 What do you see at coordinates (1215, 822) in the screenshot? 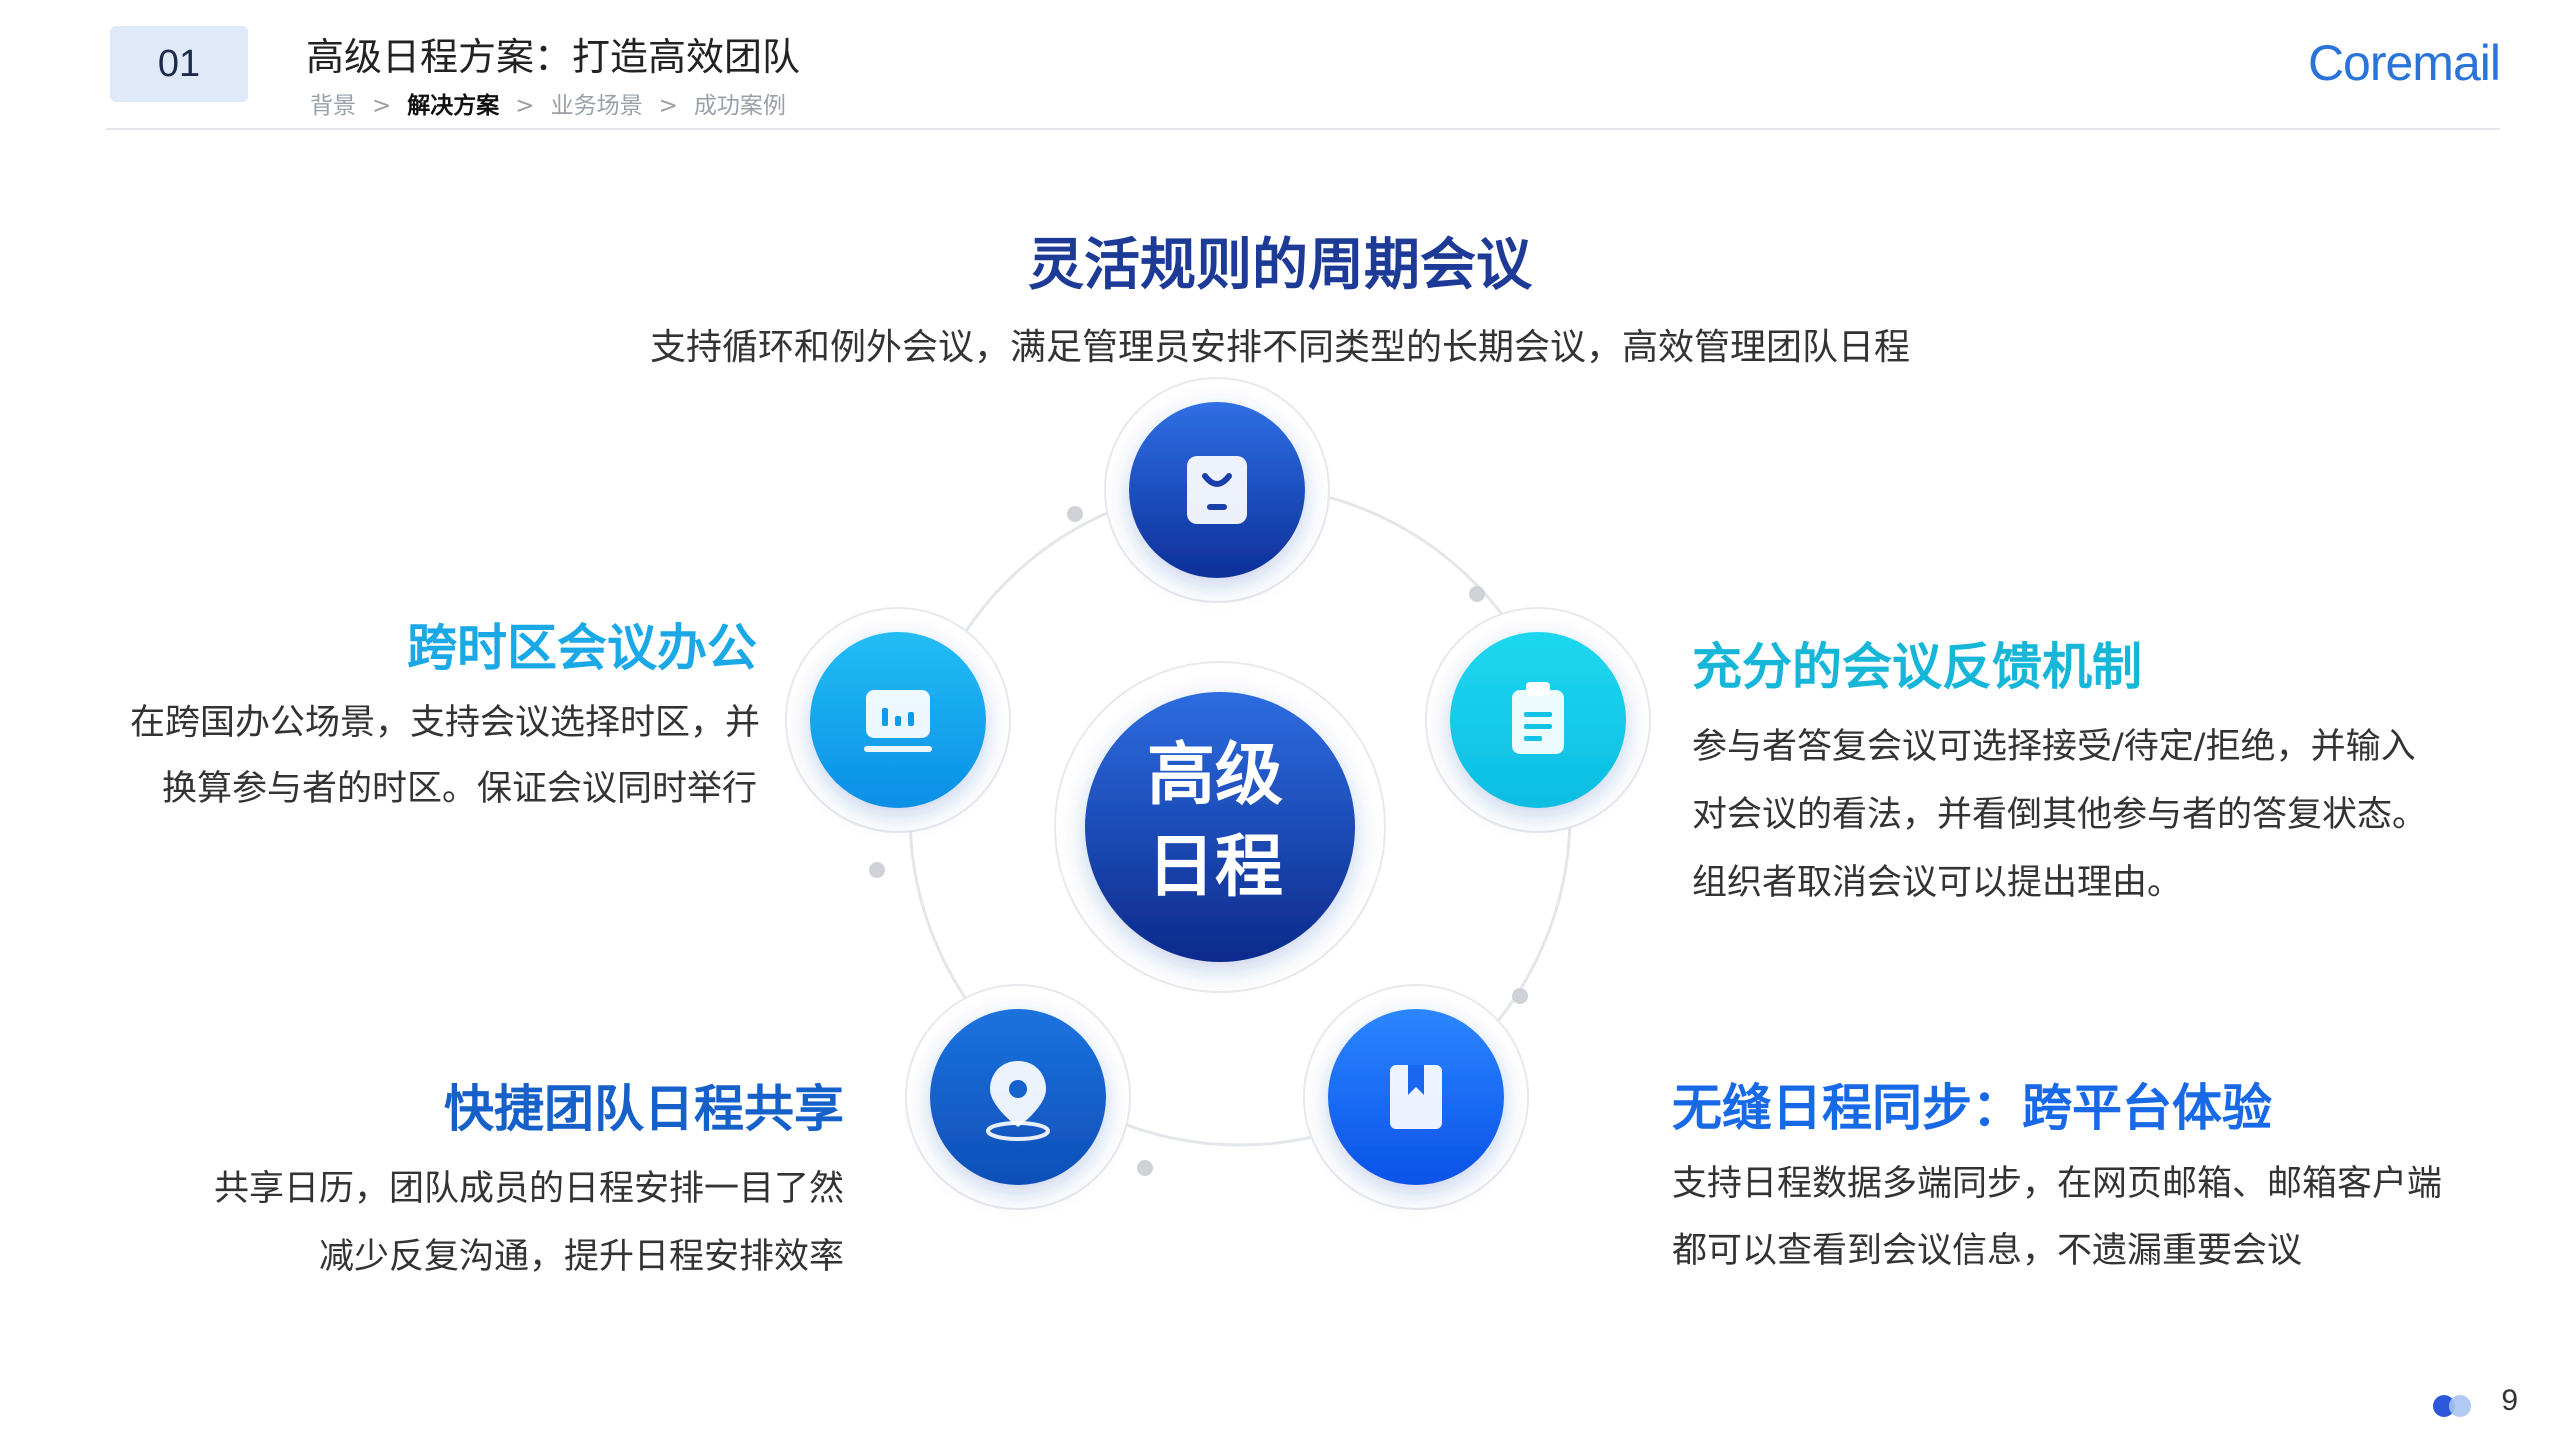
I see `center-label: 高级 日程` at bounding box center [1215, 822].